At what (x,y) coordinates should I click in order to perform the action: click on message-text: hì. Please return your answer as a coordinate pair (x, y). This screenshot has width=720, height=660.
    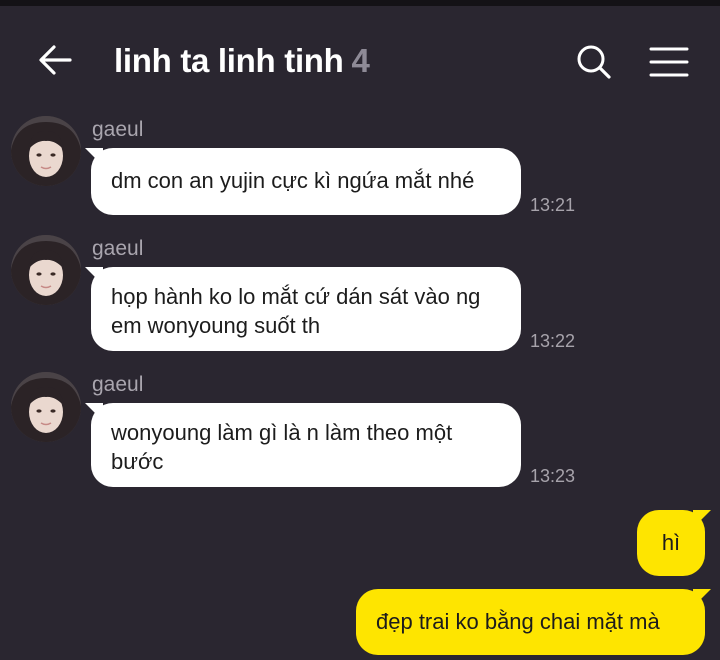
    Looking at the image, I should click on (671, 542).